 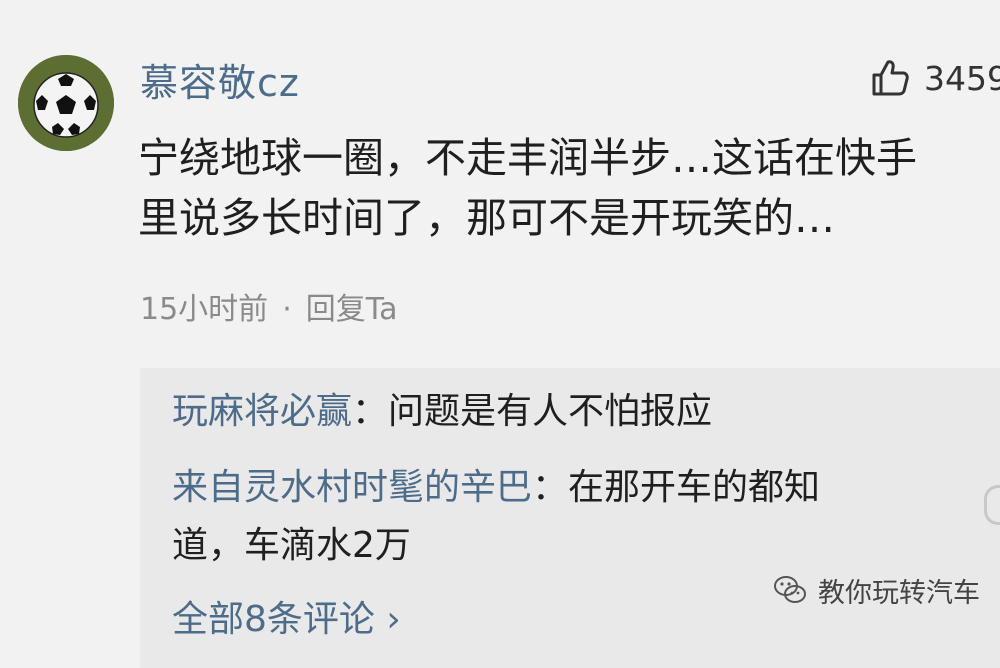 I want to click on reply-item: 玩麻将必赢：问题是有人不怕报应, so click(x=442, y=412).